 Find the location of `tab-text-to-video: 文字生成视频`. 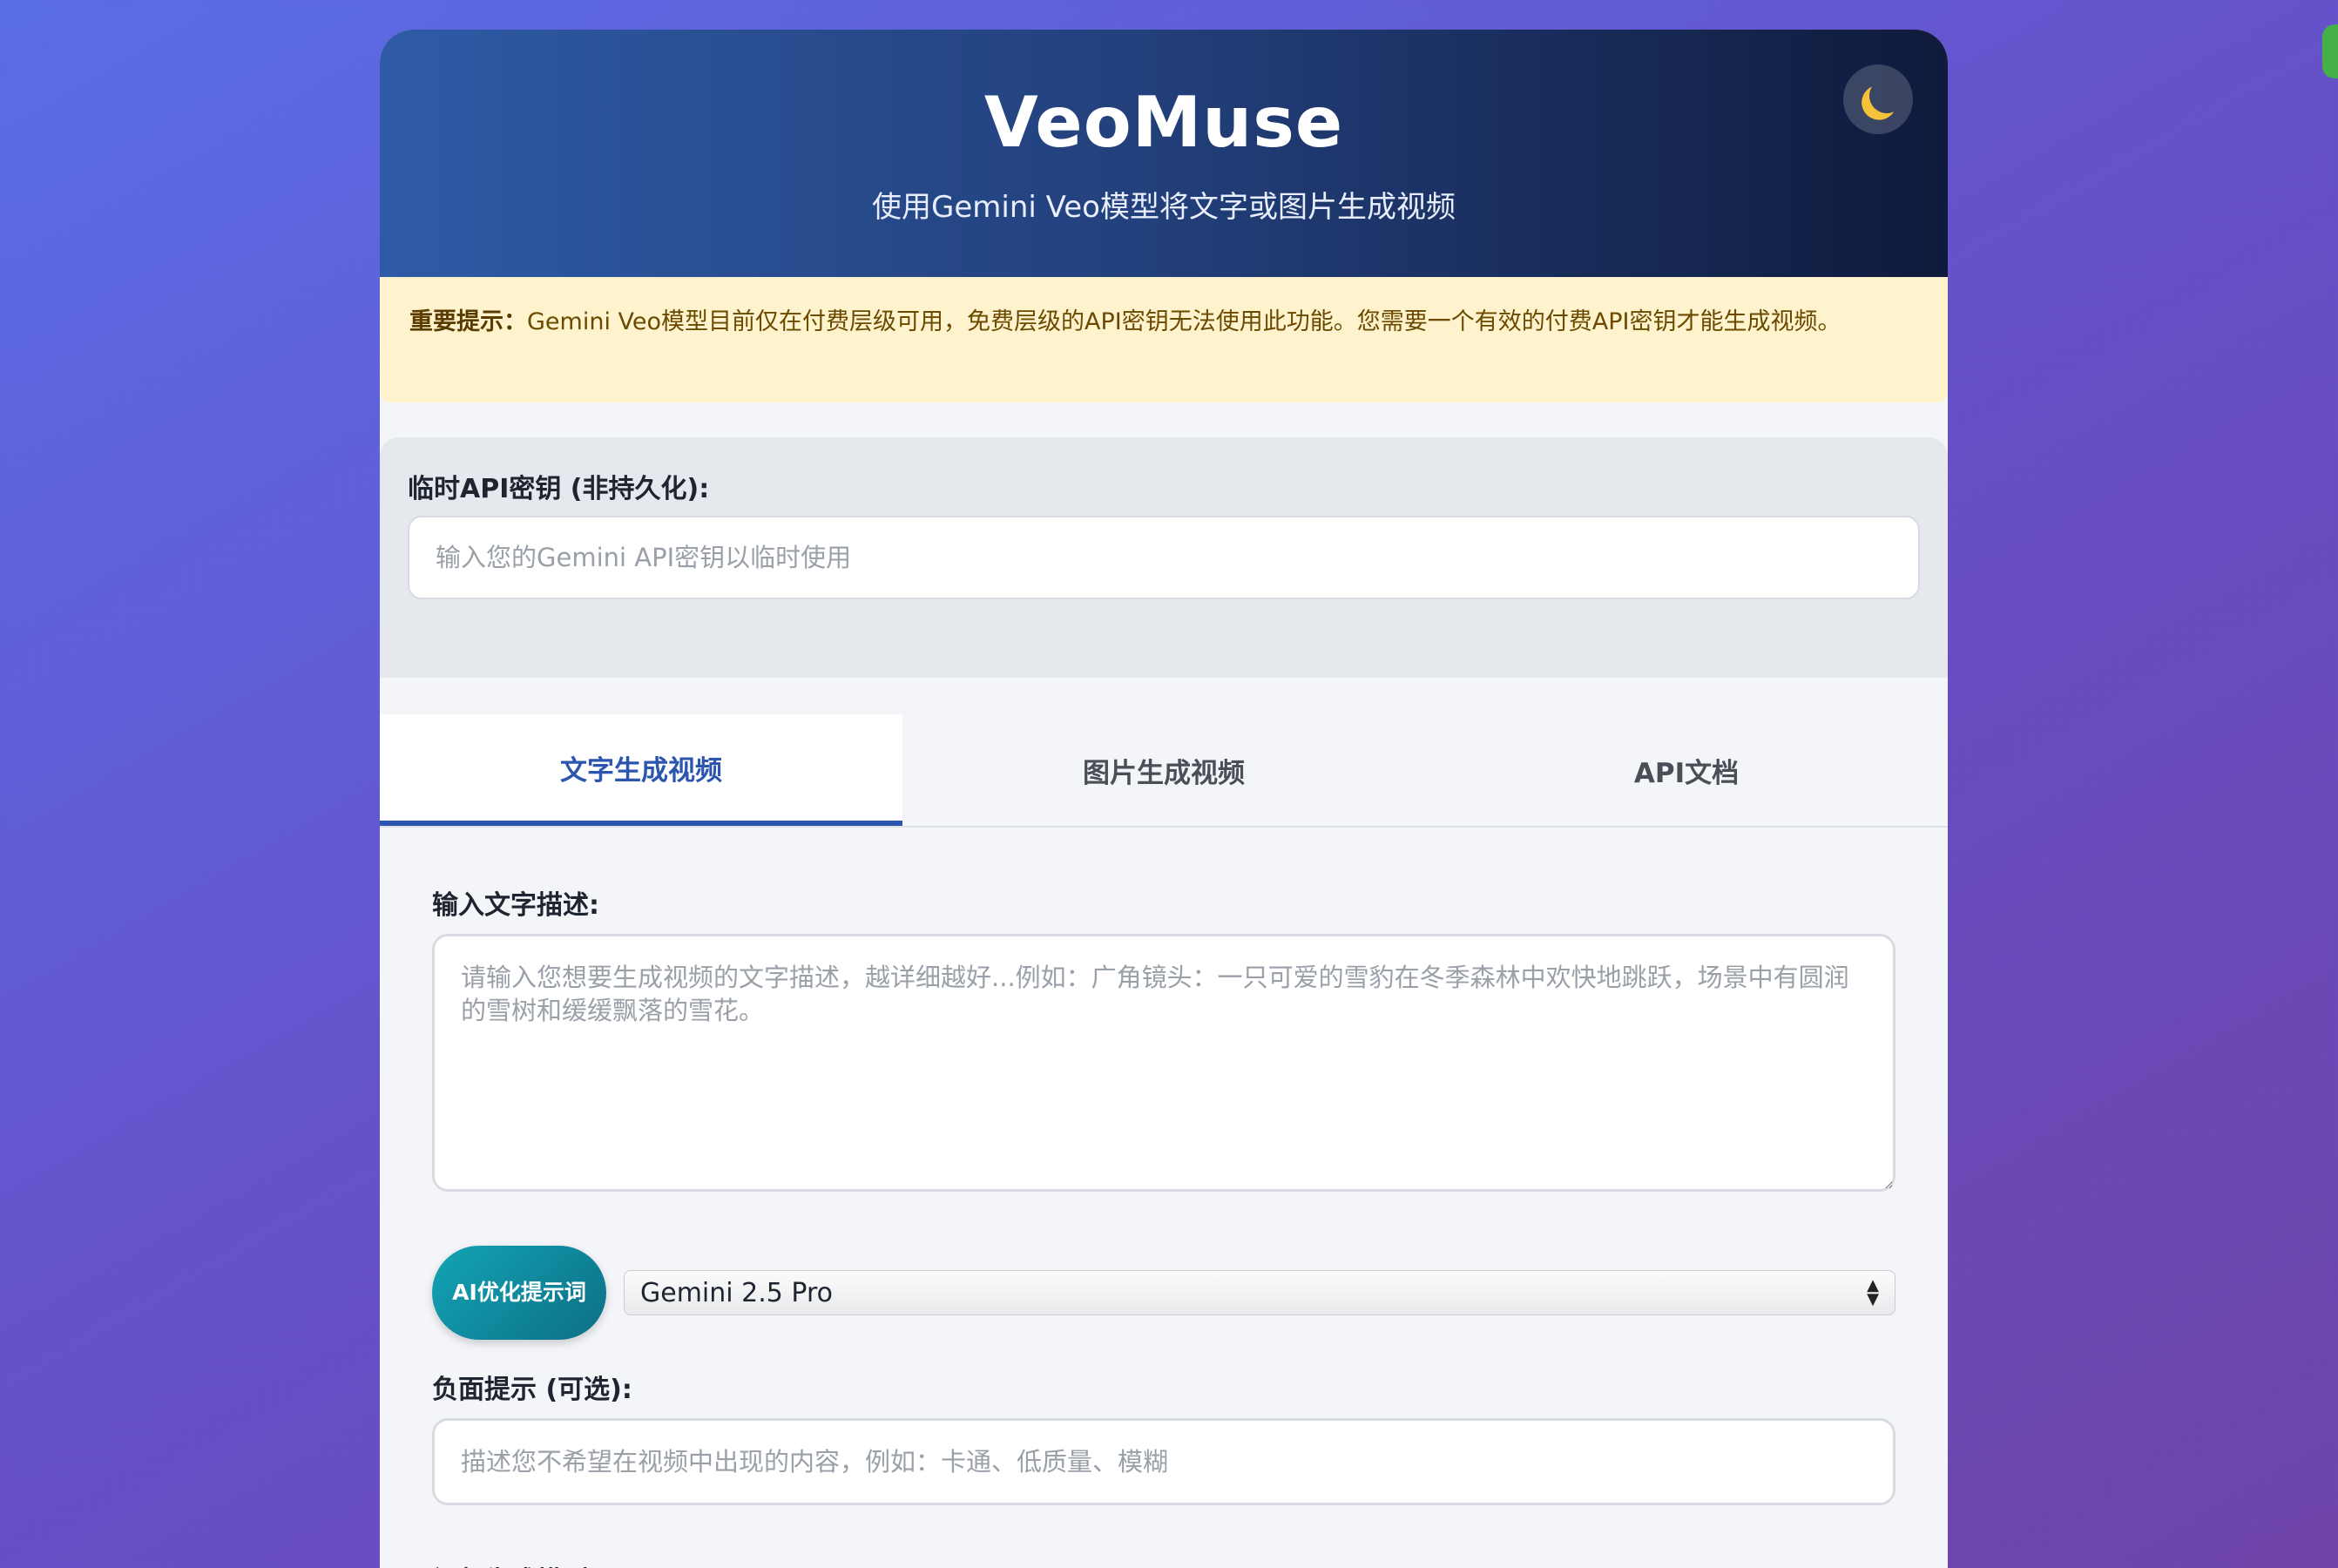

tab-text-to-video: 文字生成视频 is located at coordinates (641, 770).